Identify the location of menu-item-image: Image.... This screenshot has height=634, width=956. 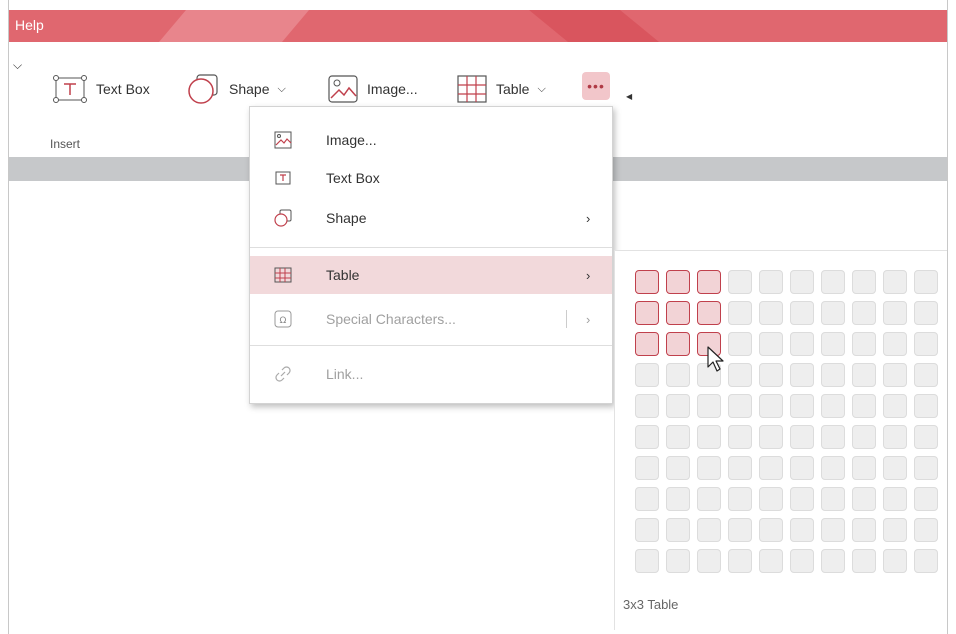
(431, 140).